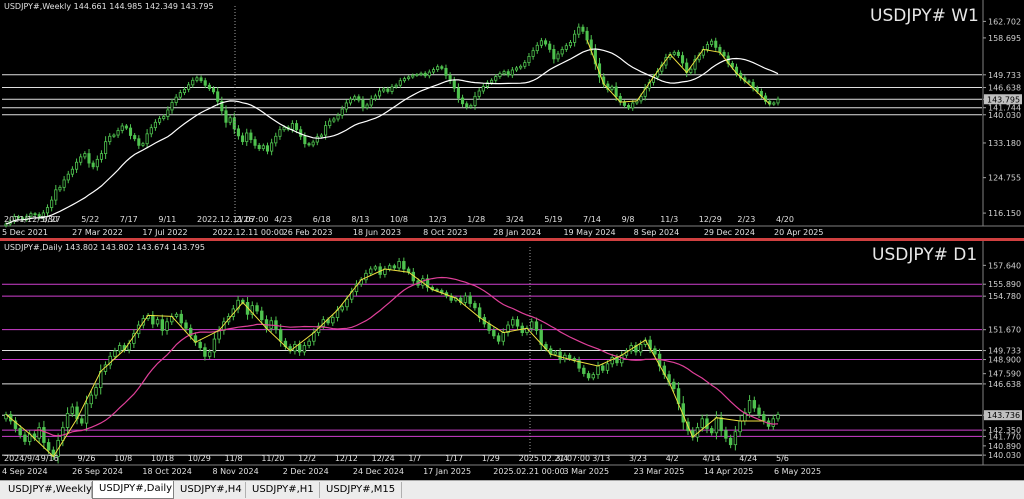 The image size is (1024, 499). I want to click on tab-h1: USDJPY#,H1, so click(283, 490).